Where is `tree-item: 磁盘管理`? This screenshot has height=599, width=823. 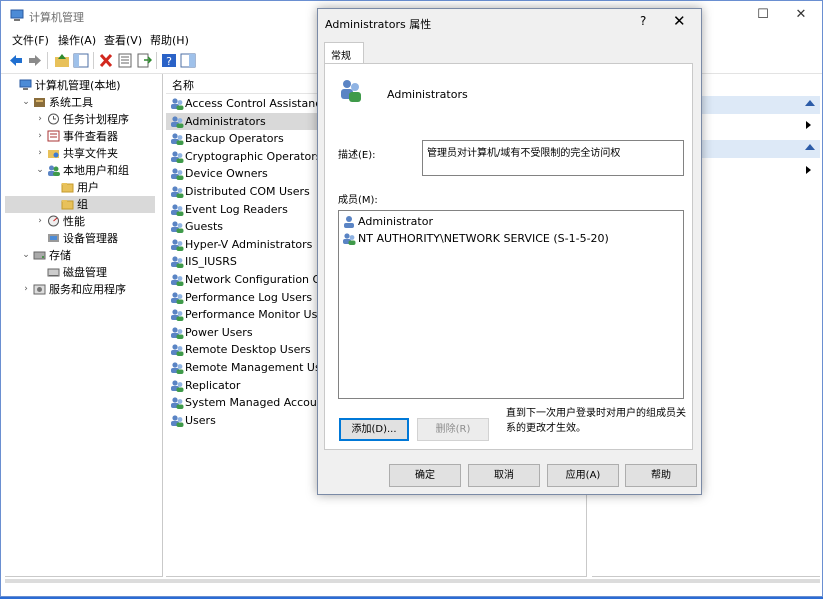 tree-item: 磁盘管理 is located at coordinates (80, 272).